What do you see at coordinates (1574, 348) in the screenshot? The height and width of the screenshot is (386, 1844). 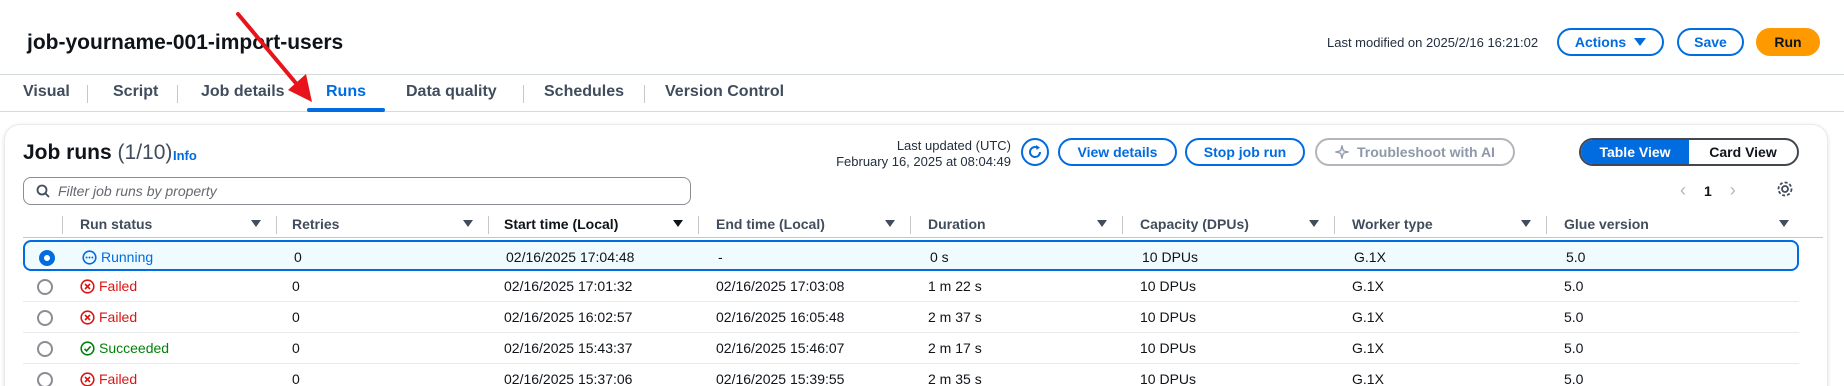 I see `glue-version-cell: 5.0` at bounding box center [1574, 348].